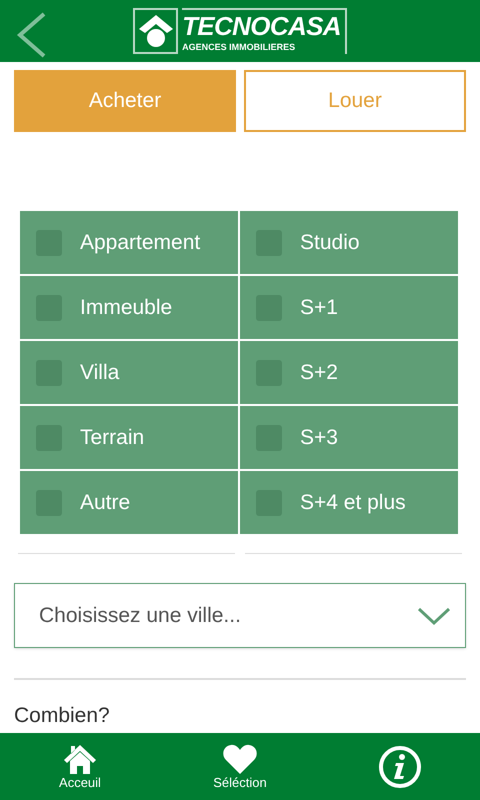  Describe the element at coordinates (155, 31) in the screenshot. I see `house-logo-icon` at that location.